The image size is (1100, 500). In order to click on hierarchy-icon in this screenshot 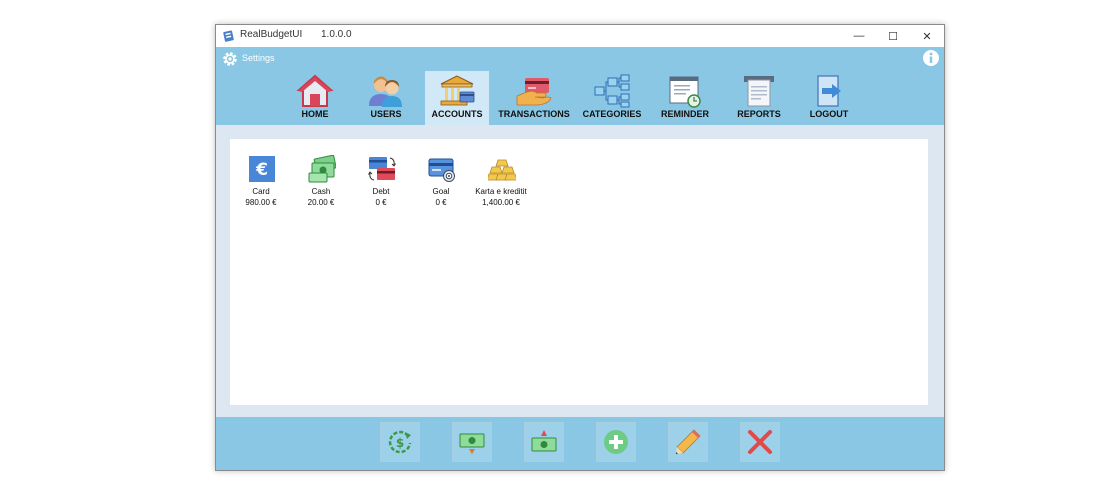, I will do `click(612, 91)`.